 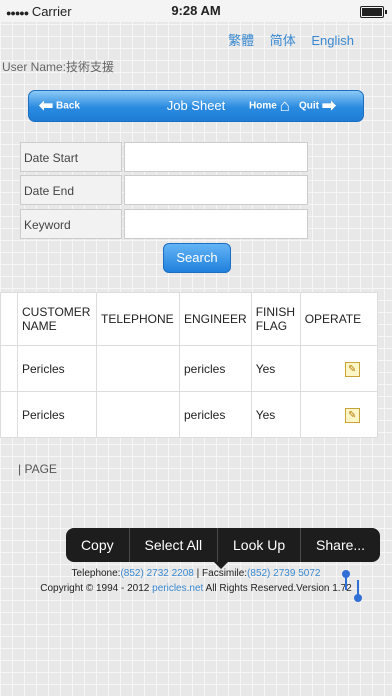 What do you see at coordinates (197, 258) in the screenshot?
I see `search-button: Search` at bounding box center [197, 258].